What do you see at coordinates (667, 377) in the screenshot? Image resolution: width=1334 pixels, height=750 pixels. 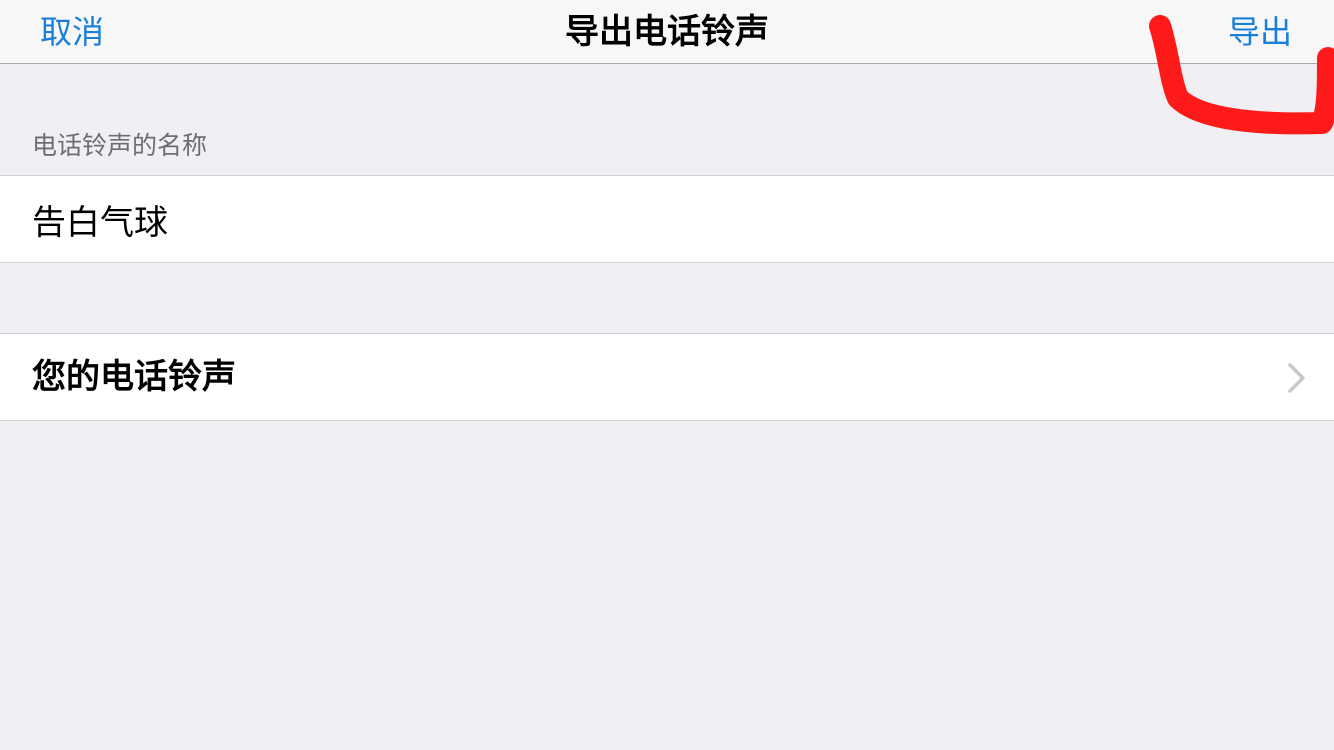 I see `your-ringtones-row: 您的电话铃声` at bounding box center [667, 377].